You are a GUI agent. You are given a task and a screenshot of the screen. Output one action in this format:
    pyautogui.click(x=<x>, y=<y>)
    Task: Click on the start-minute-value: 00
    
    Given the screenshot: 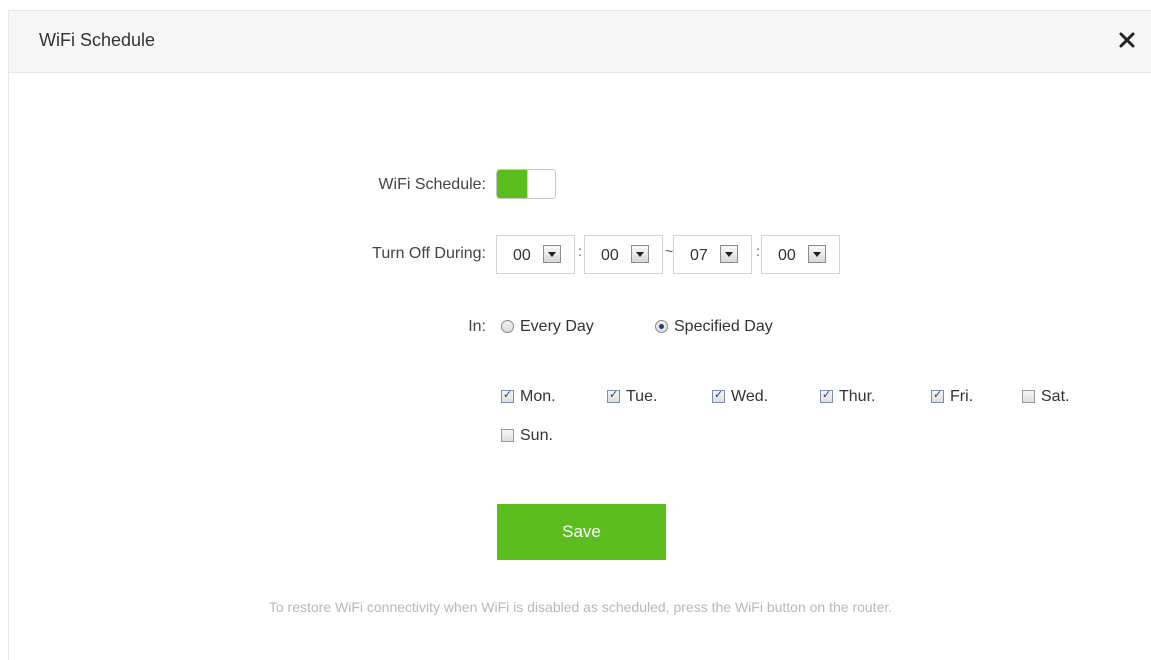 What is the action you would take?
    pyautogui.click(x=610, y=255)
    